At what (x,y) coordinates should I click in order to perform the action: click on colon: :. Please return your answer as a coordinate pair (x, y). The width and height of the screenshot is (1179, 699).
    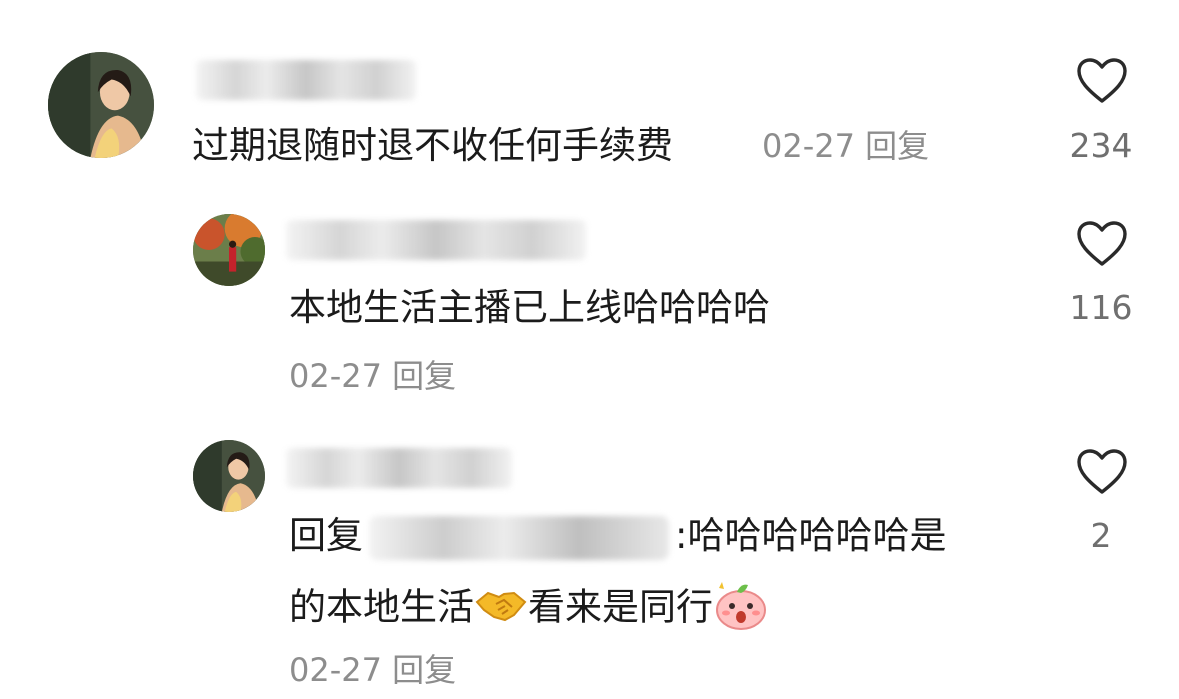
    Looking at the image, I should click on (681, 535).